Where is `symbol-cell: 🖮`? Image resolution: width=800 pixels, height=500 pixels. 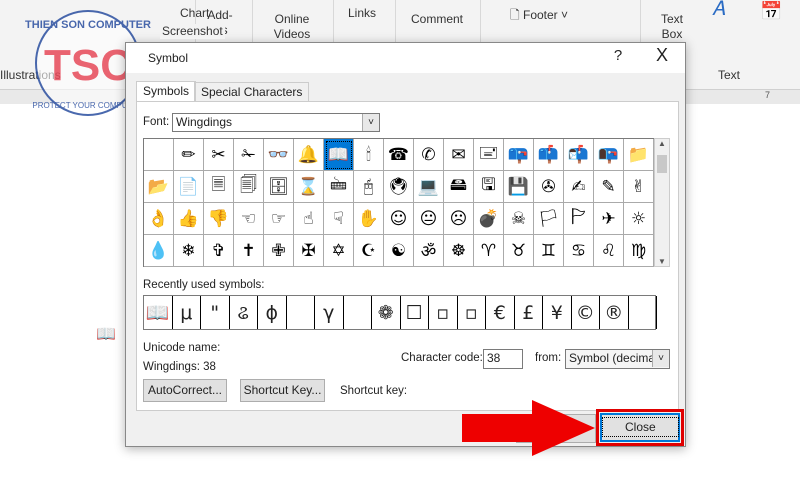
symbol-cell: 🖮 is located at coordinates (339, 187).